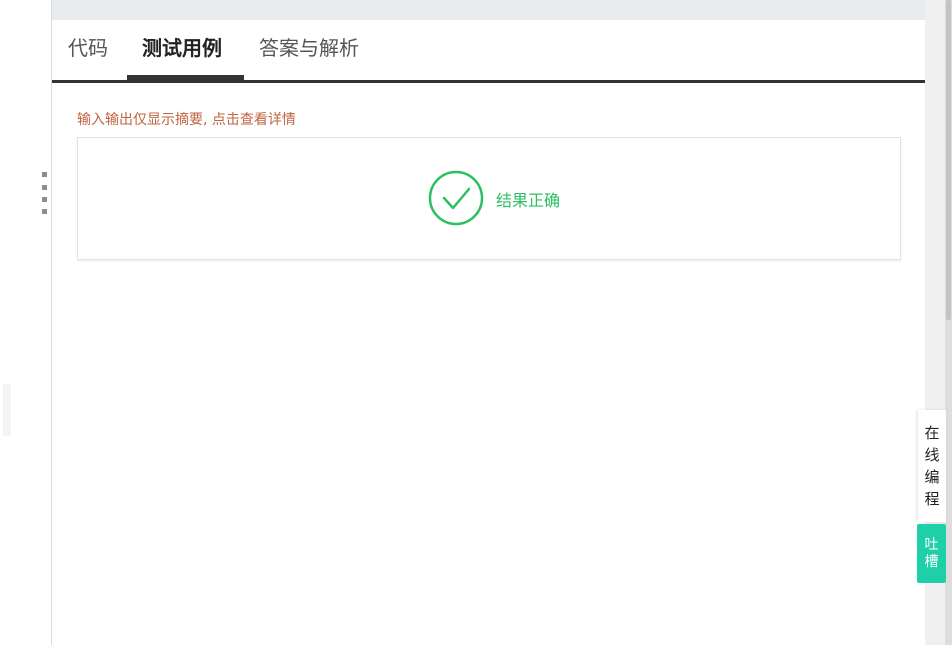 The width and height of the screenshot is (952, 645). Describe the element at coordinates (932, 455) in the screenshot. I see `online-coding-char: 线` at that location.